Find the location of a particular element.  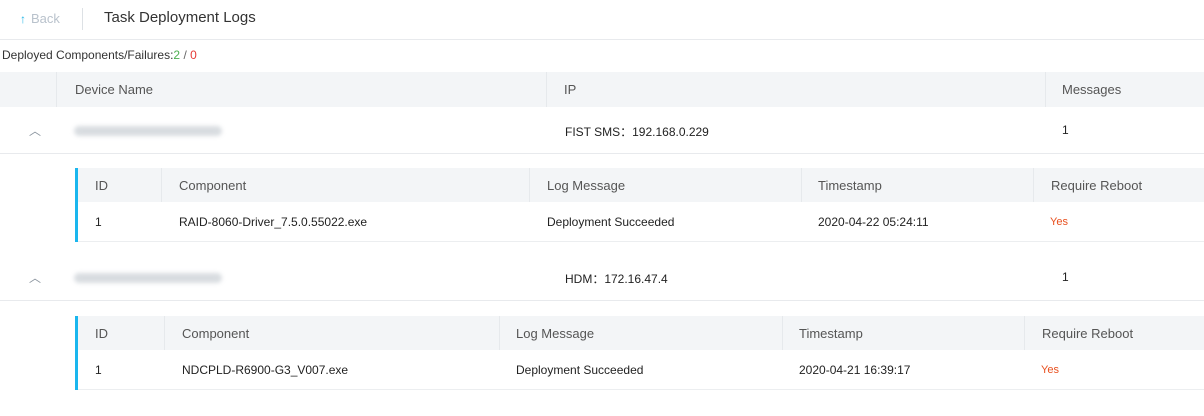

device-row: ︿ HDM：172.16.47.4 1 is located at coordinates (602, 278).